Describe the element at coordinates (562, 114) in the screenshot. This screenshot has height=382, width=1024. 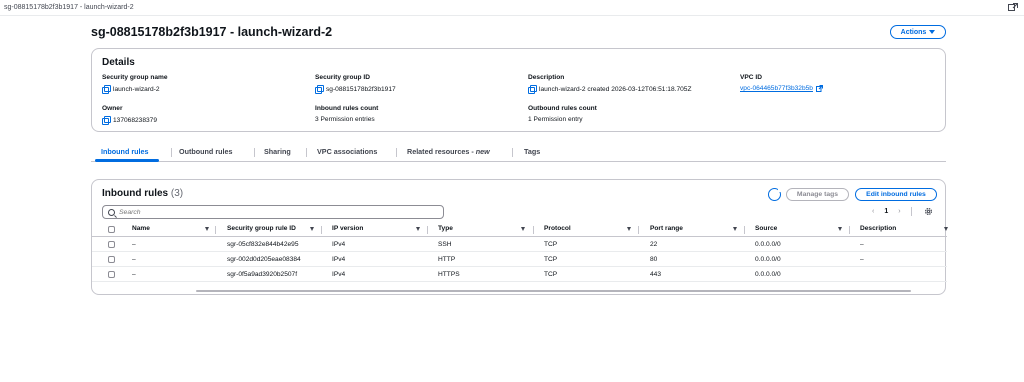
I see `field-outbound-rules-count: Outbound rules count 1 Permission entry` at that location.